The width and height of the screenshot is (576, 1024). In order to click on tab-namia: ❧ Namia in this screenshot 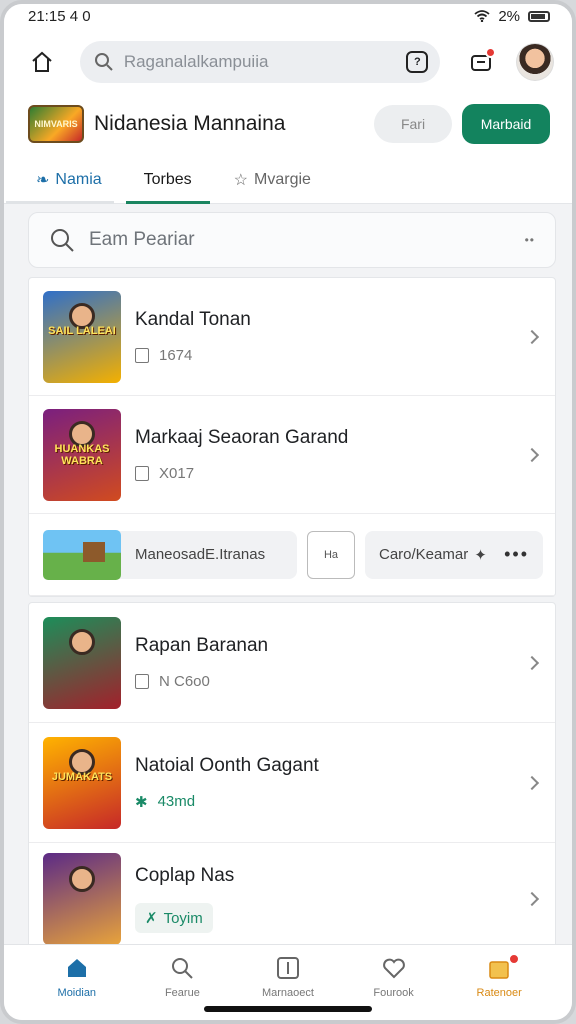, I will do `click(60, 180)`.